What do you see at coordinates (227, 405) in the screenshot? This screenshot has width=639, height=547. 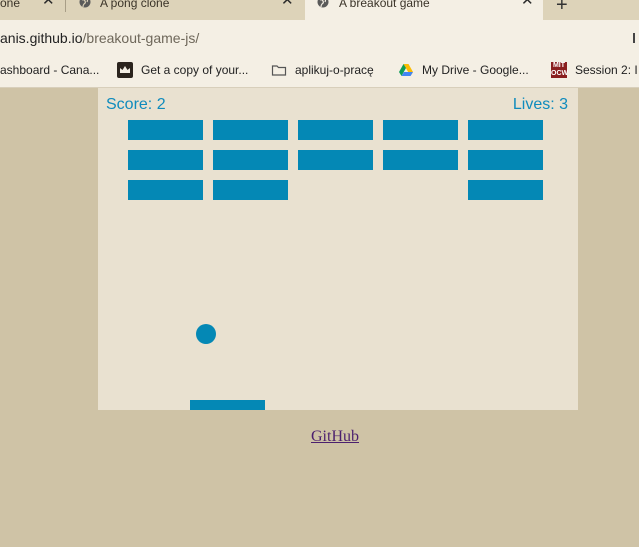 I see `paddle` at bounding box center [227, 405].